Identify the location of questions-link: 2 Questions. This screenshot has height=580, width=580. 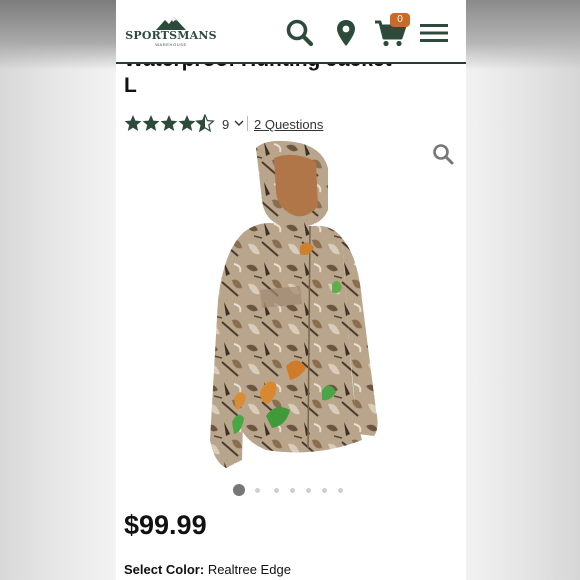
(288, 124).